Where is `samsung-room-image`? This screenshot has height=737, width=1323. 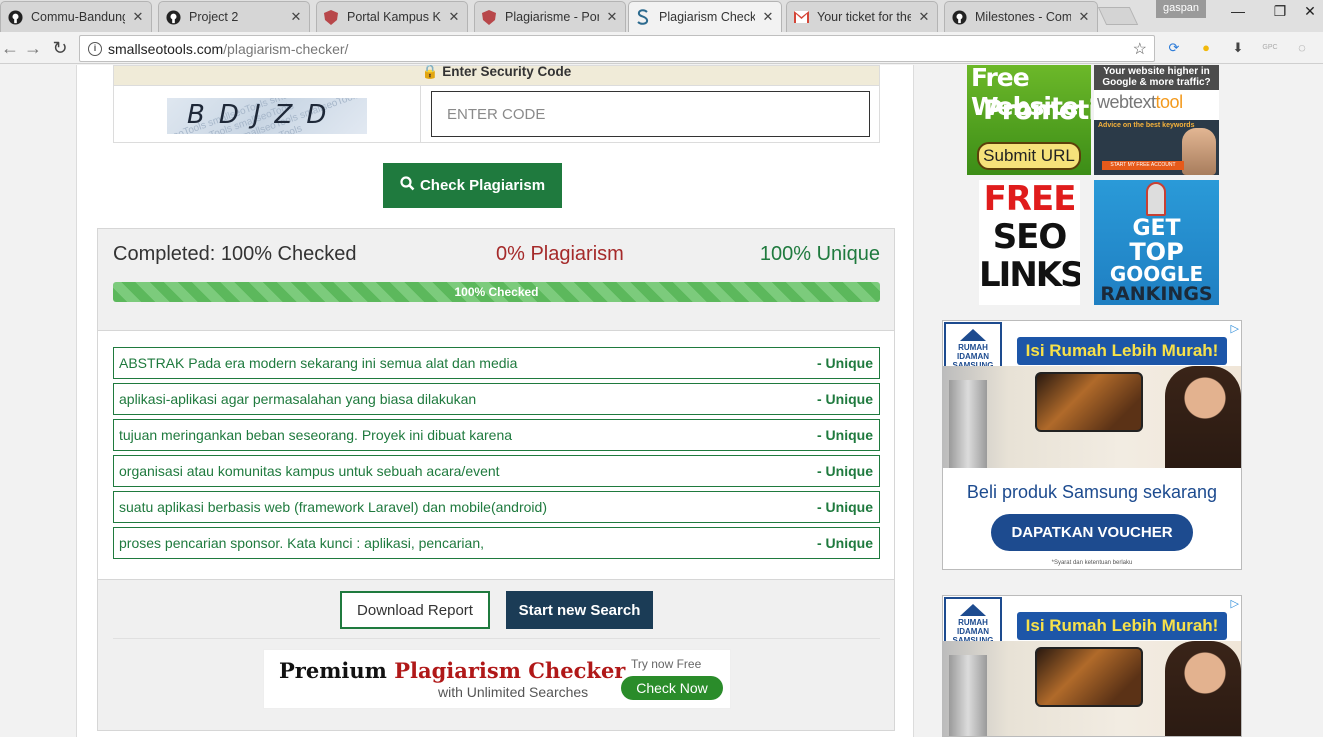 samsung-room-image is located at coordinates (1092, 417).